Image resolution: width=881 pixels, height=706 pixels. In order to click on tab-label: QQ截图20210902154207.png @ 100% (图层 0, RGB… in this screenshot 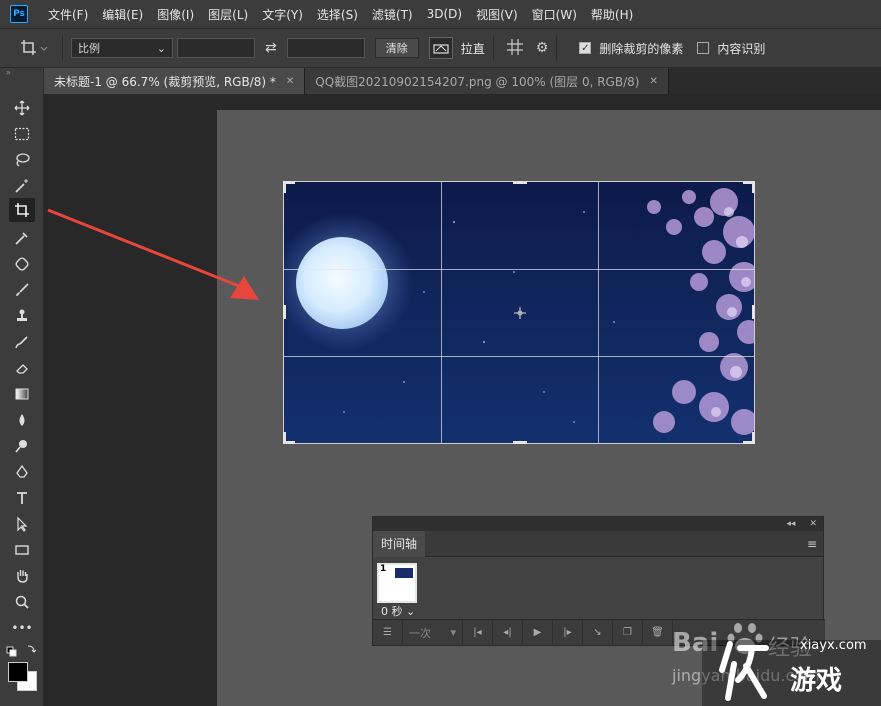, I will do `click(477, 81)`.